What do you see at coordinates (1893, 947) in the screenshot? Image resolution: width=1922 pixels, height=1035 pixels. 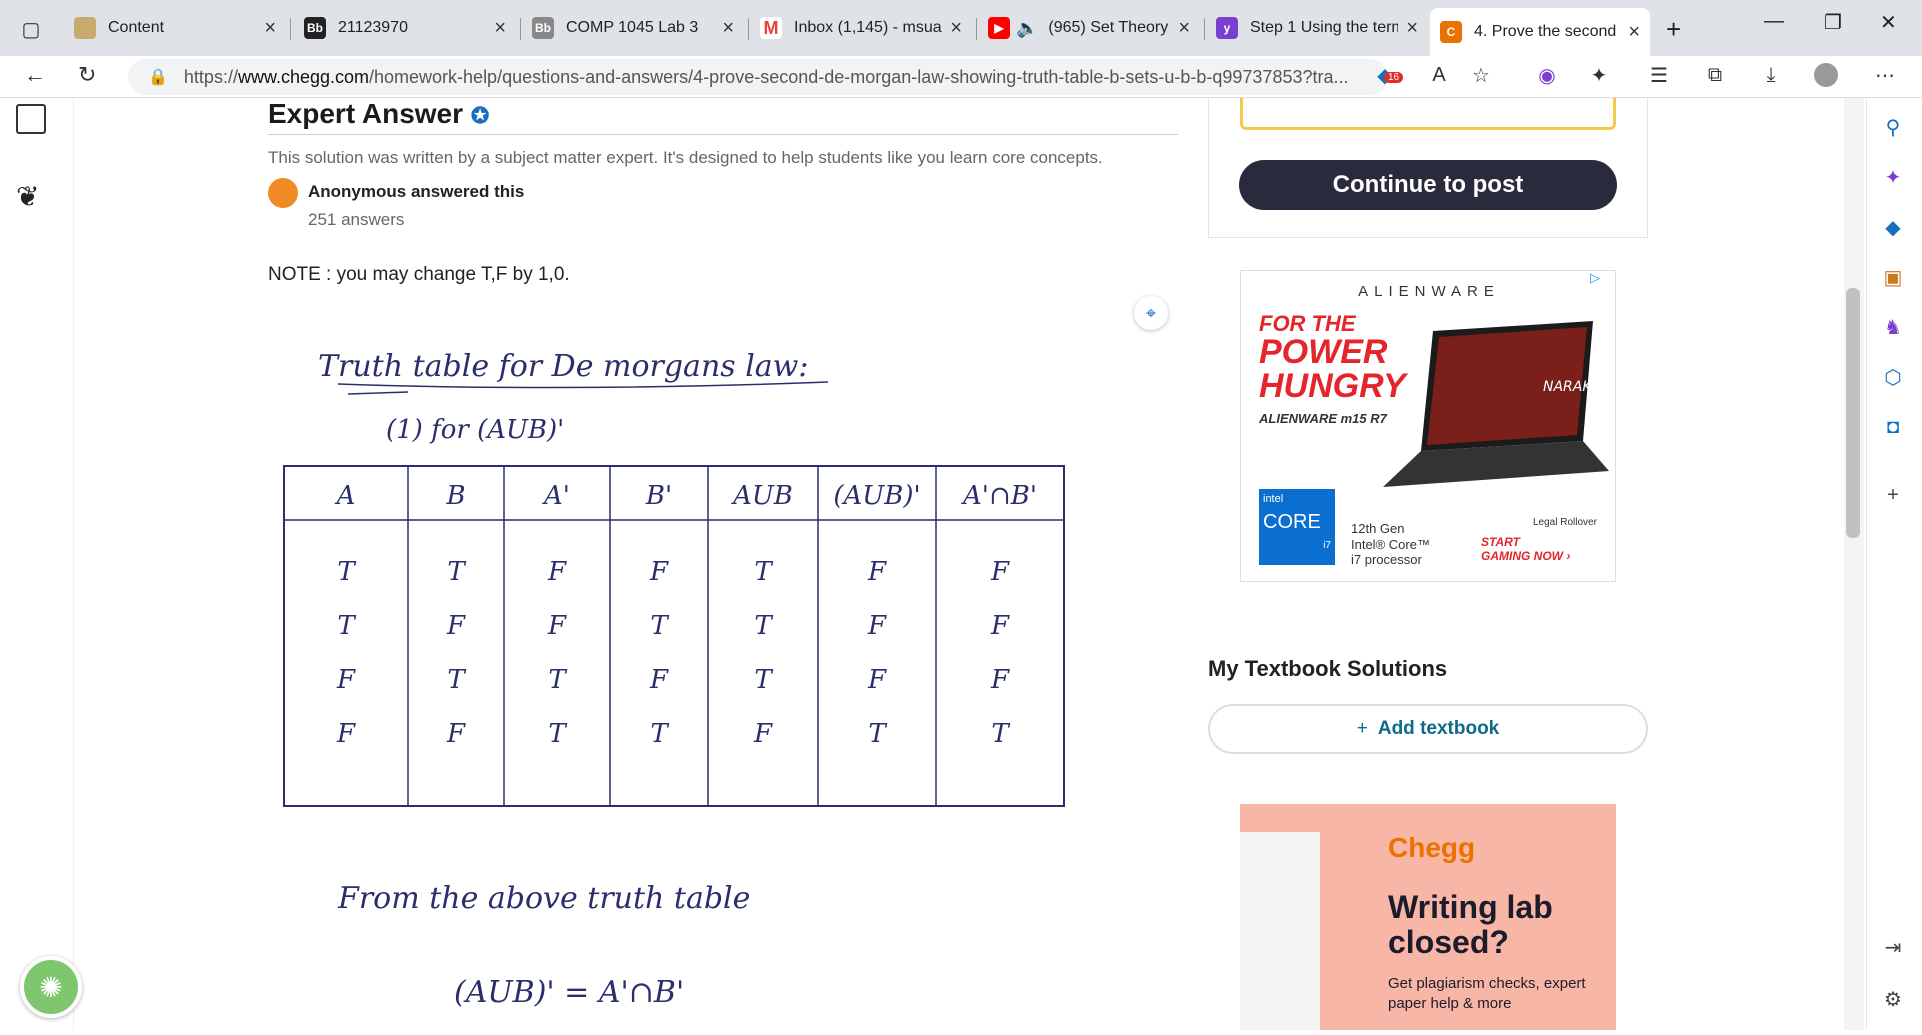 I see `hide-sidebar-icon: ⇥` at bounding box center [1893, 947].